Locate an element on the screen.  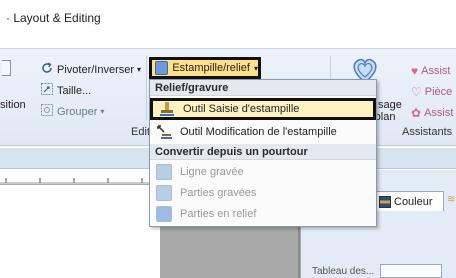
group-separator is located at coordinates (146, 88).